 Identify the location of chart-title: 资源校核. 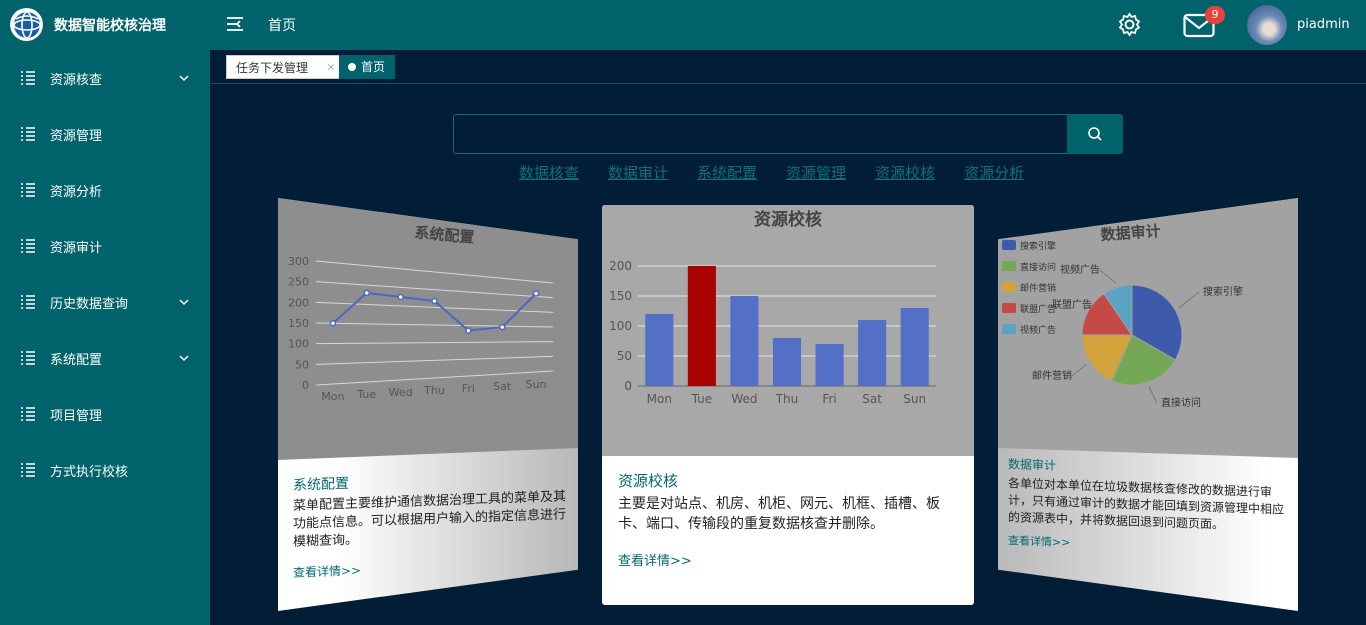
(788, 219).